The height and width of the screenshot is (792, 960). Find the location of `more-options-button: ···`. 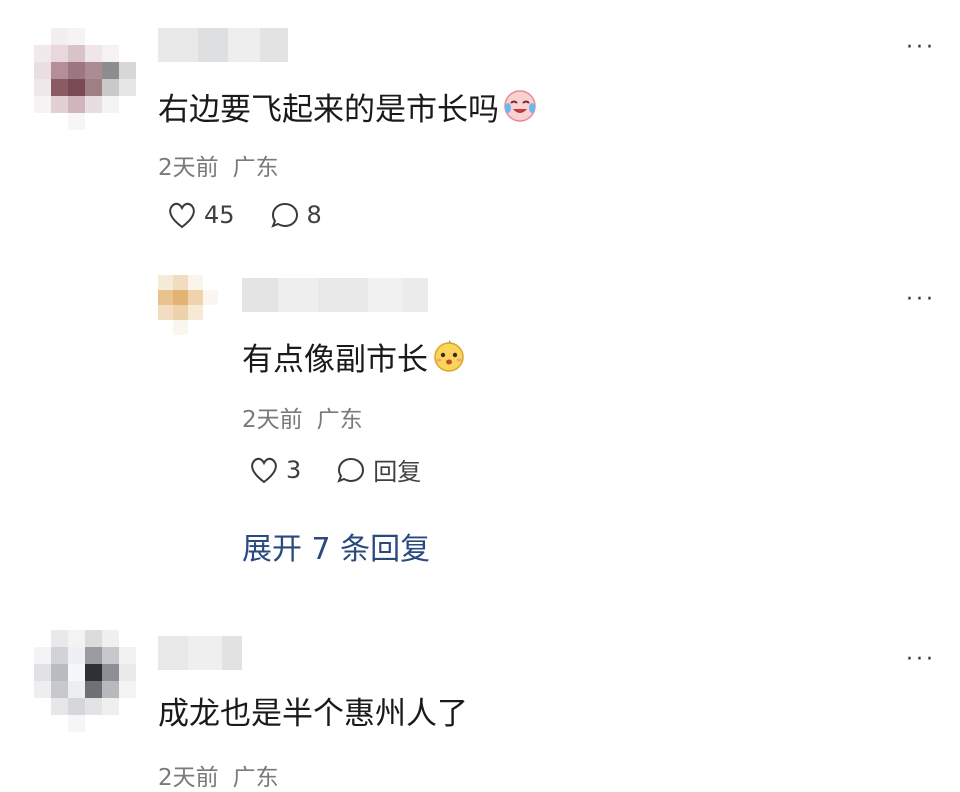

more-options-button: ··· is located at coordinates (921, 660).